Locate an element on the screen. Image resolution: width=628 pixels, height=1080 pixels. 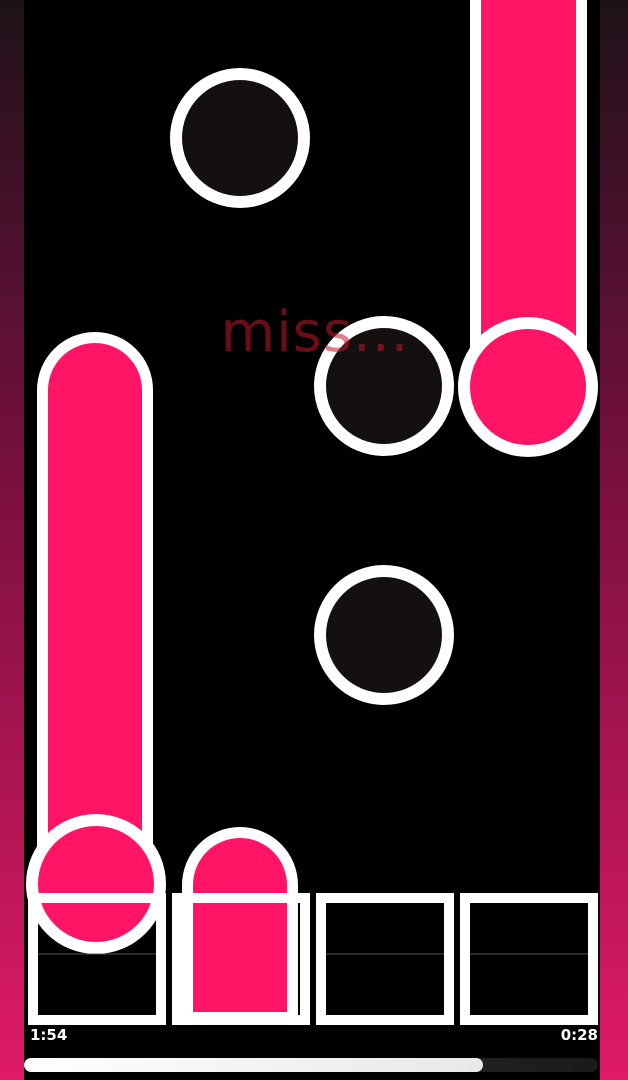
lane-4-receptor is located at coordinates (529, 959).